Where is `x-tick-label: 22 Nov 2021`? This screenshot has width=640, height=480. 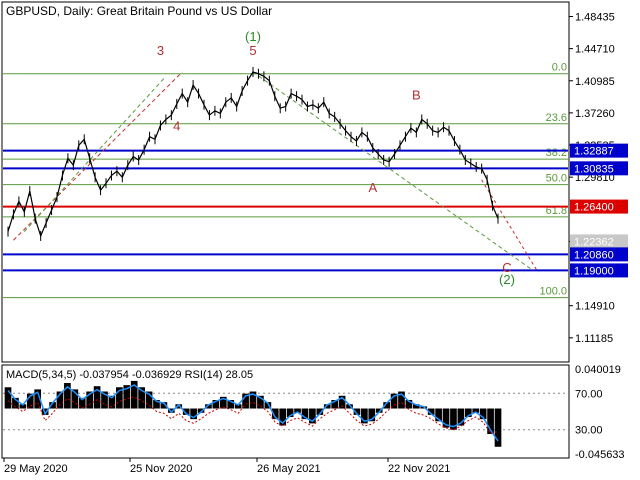 x-tick-label: 22 Nov 2021 is located at coordinates (419, 469).